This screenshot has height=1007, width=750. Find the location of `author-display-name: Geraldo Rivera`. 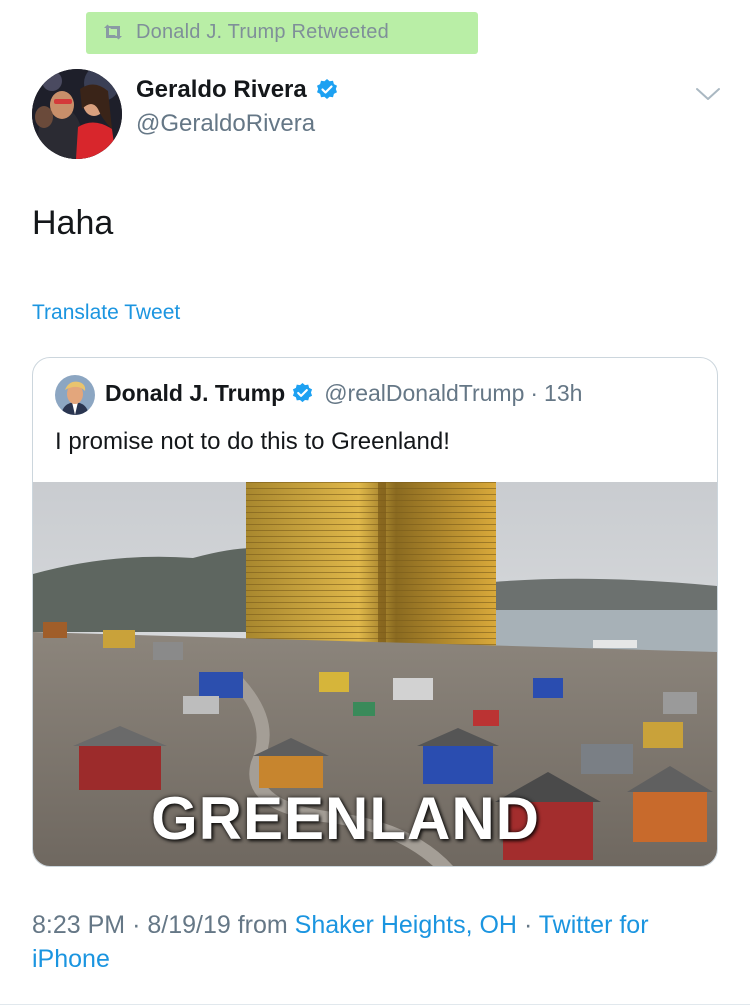

author-display-name: Geraldo Rivera is located at coordinates (221, 90).